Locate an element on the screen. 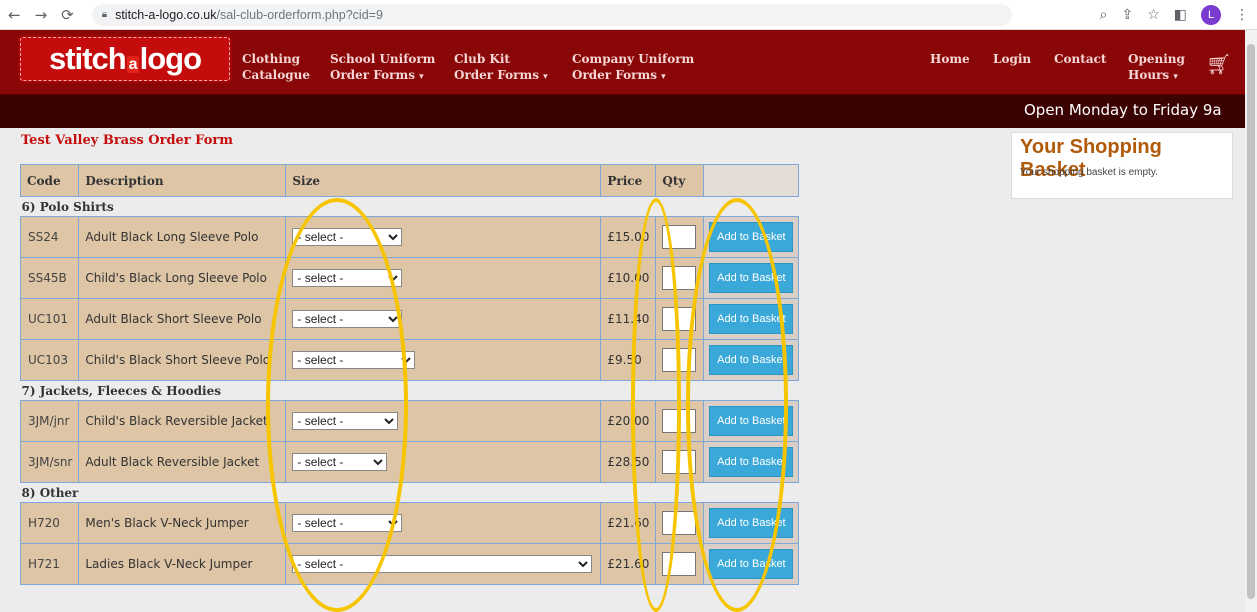 This screenshot has height=612, width=1257. product-description: Men's Black V-Neck Jumper is located at coordinates (182, 523).